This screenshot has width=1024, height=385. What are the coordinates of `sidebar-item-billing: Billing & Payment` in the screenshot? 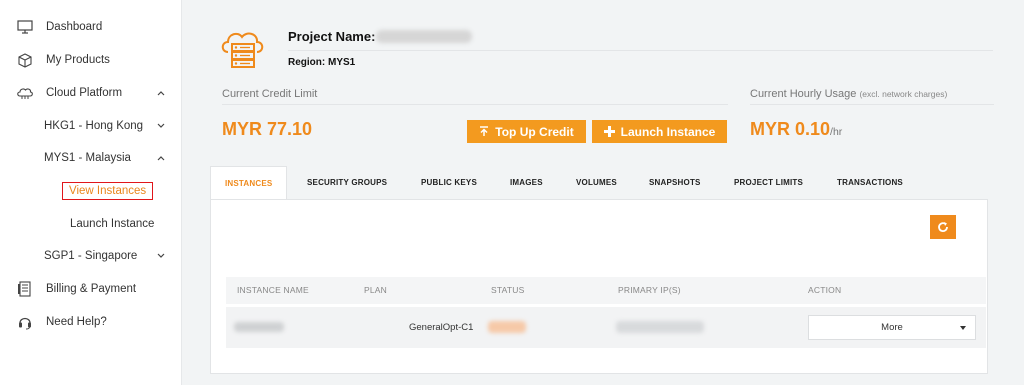 It's located at (91, 289).